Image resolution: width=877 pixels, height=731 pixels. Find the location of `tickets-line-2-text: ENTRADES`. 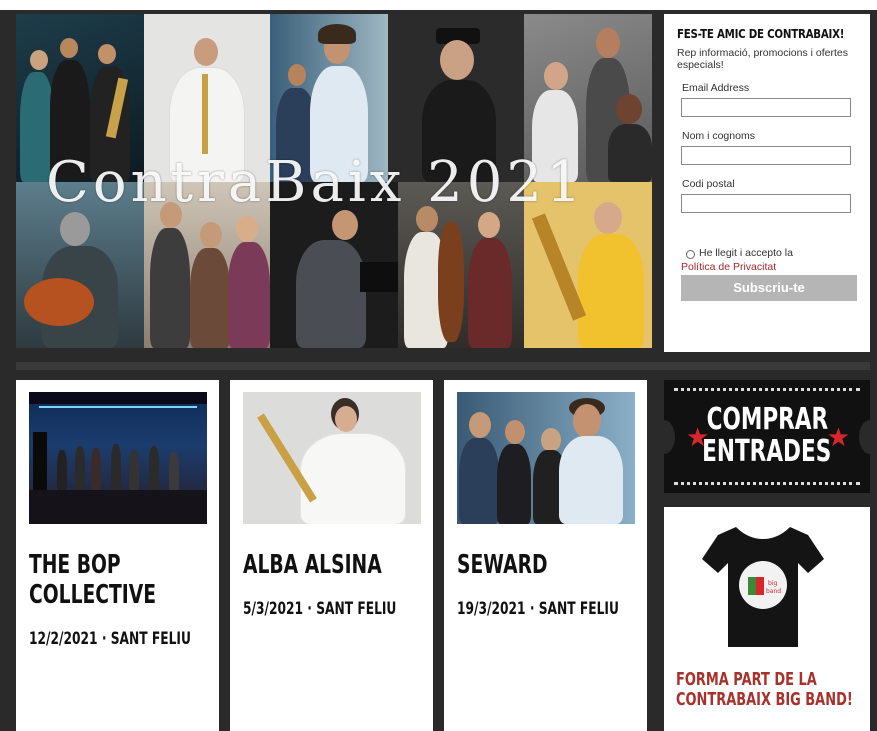

tickets-line-2-text: ENTRADES is located at coordinates (767, 451).